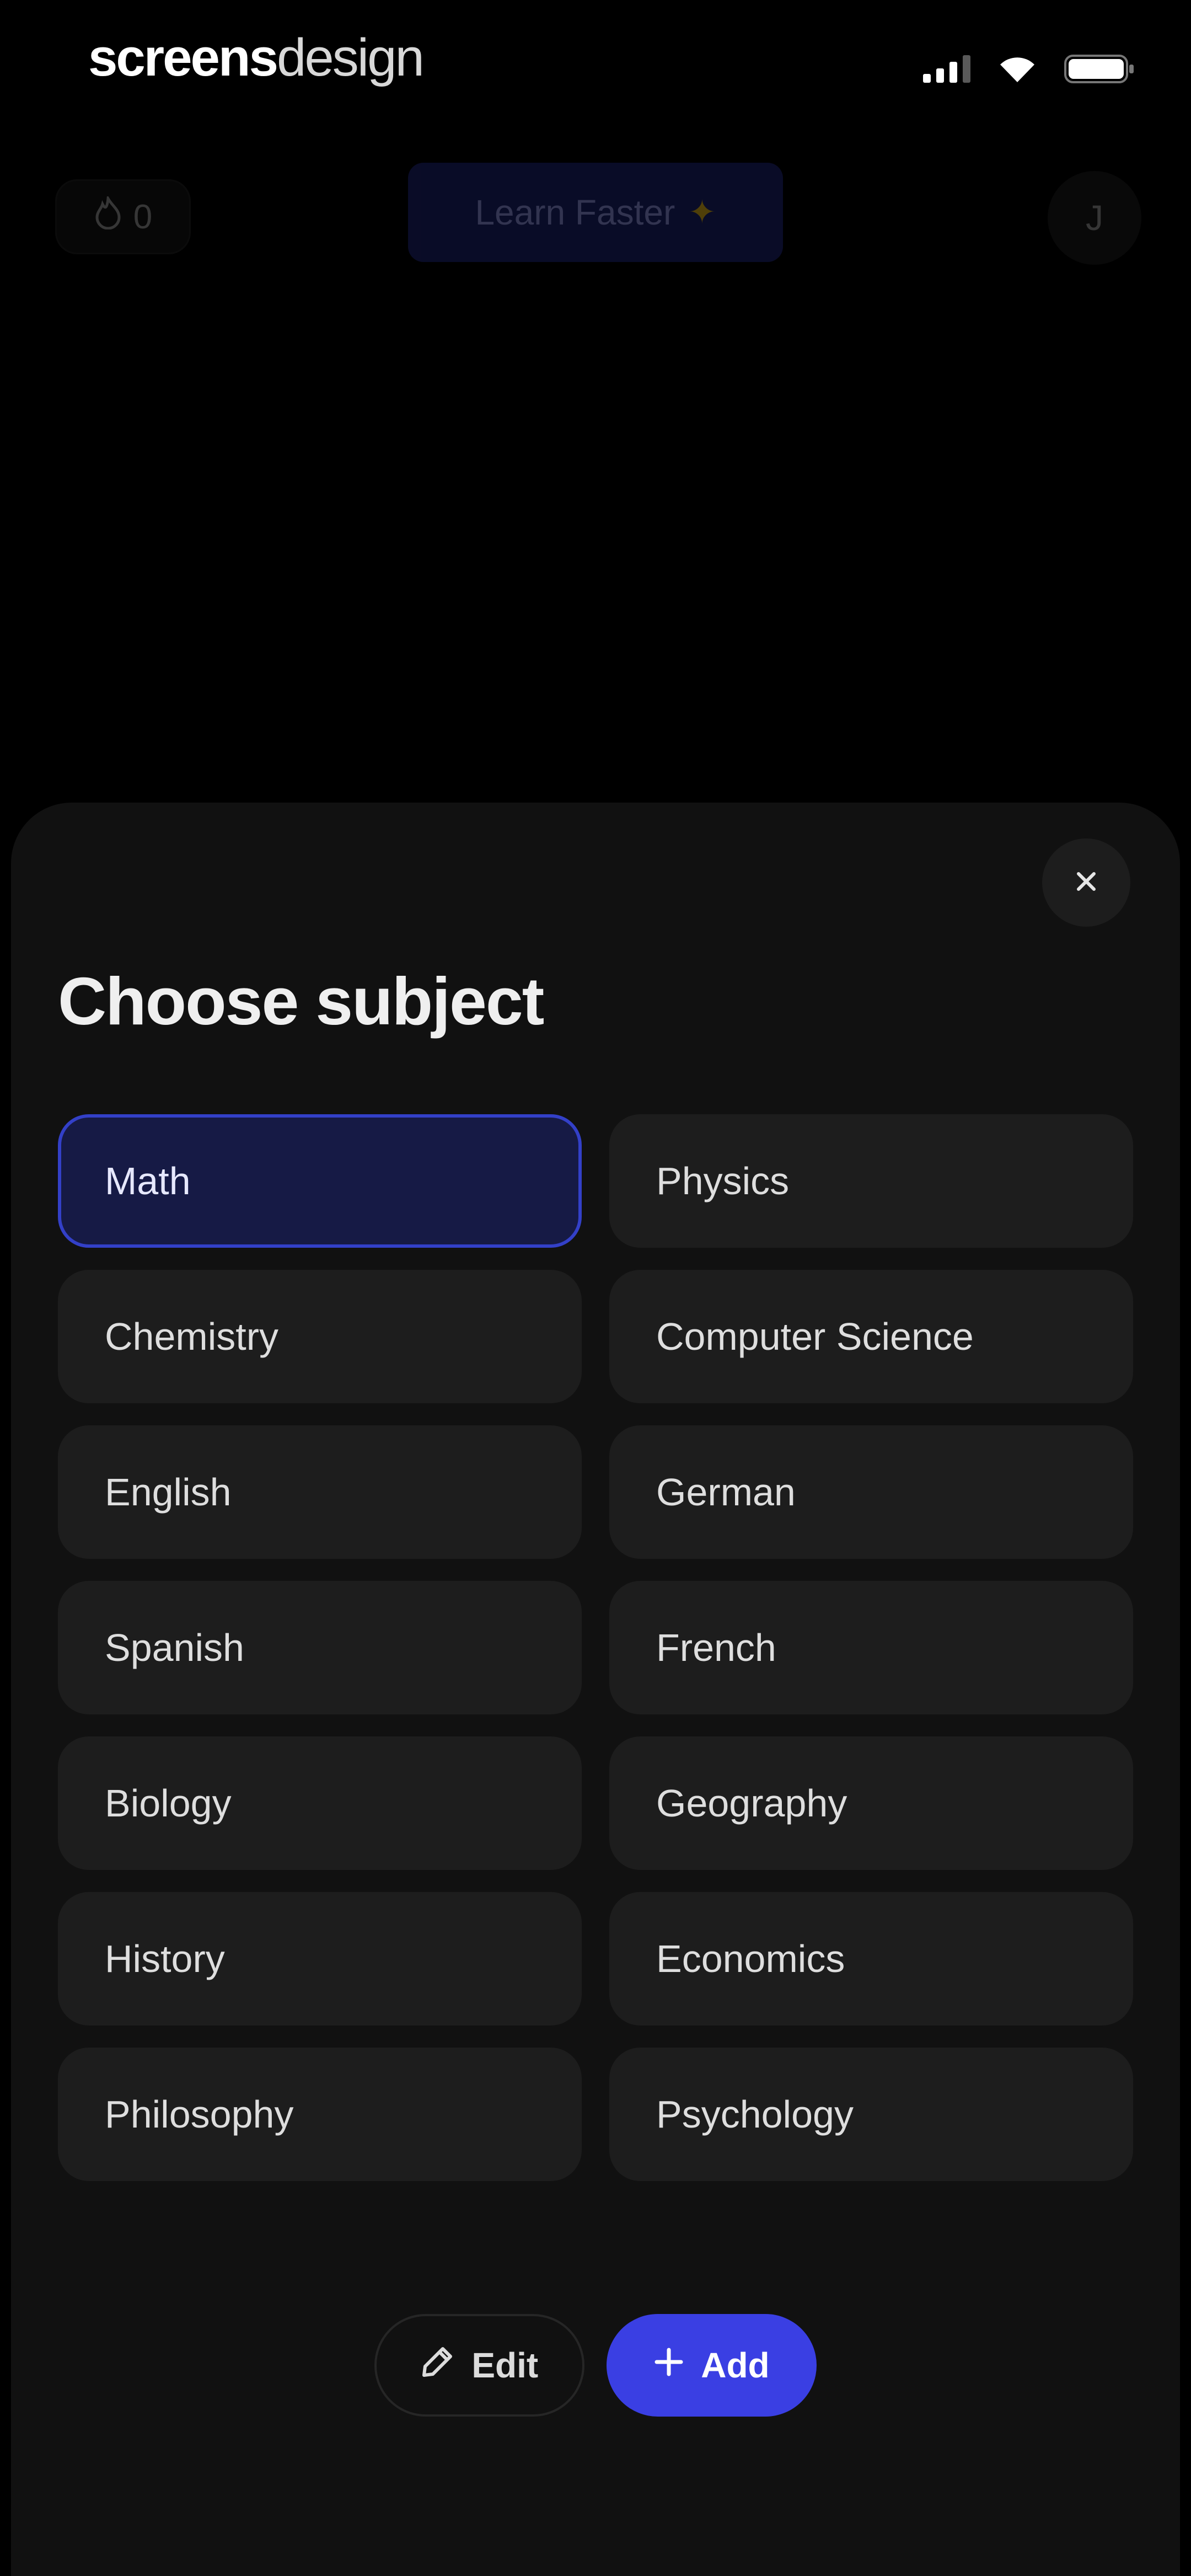 This screenshot has width=1191, height=2576. Describe the element at coordinates (1100, 69) in the screenshot. I see `battery-icon` at that location.